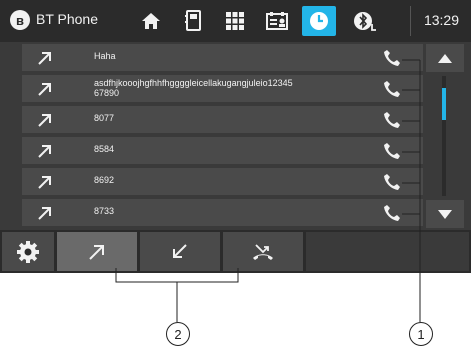  What do you see at coordinates (444, 136) in the screenshot?
I see `scrollbar-track` at bounding box center [444, 136].